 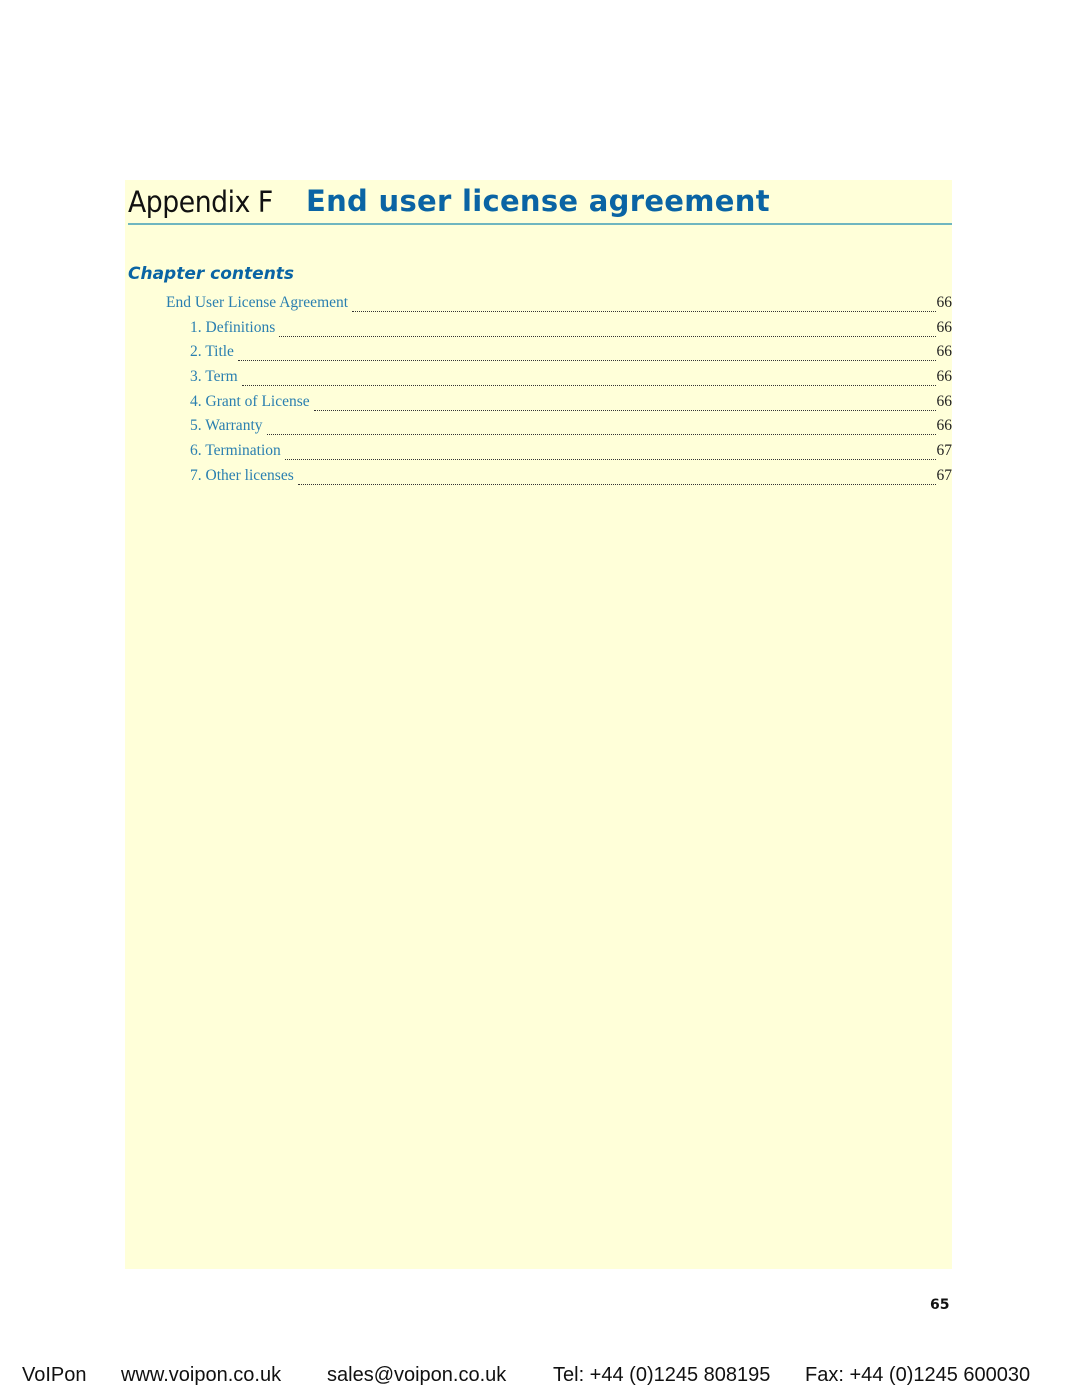 What do you see at coordinates (211, 274) in the screenshot?
I see `chapter-contents-heading: Chapter contents` at bounding box center [211, 274].